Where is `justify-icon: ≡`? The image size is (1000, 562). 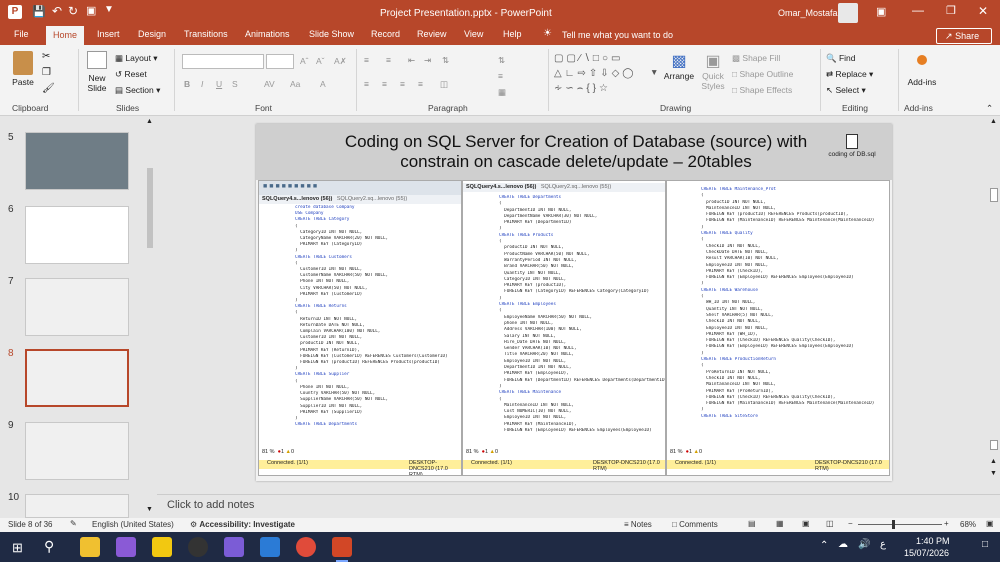 justify-icon: ≡ is located at coordinates (420, 84).